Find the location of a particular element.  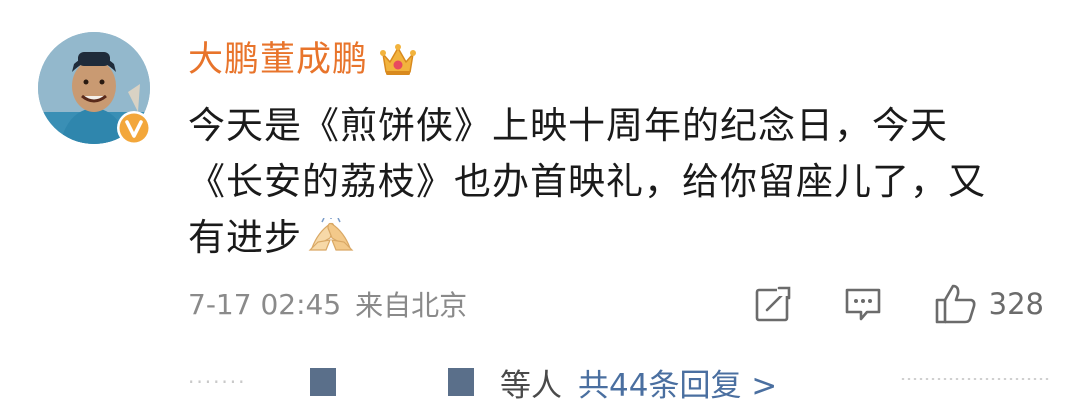

comment-line-1: 今天是《煎饼侠》上映十周年的纪念日，今天 is located at coordinates (568, 125).